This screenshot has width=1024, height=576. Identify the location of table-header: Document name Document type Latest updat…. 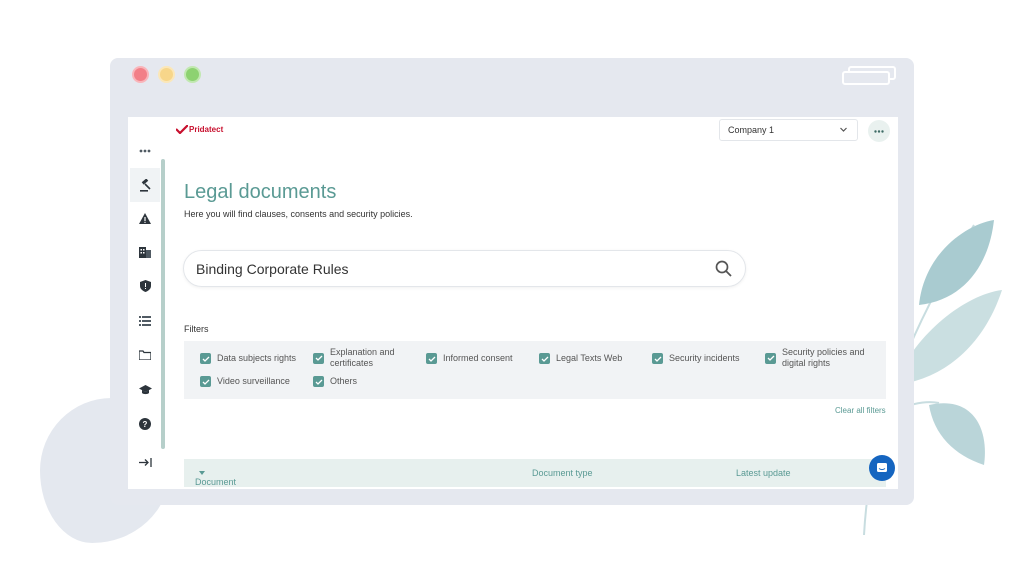
(535, 474).